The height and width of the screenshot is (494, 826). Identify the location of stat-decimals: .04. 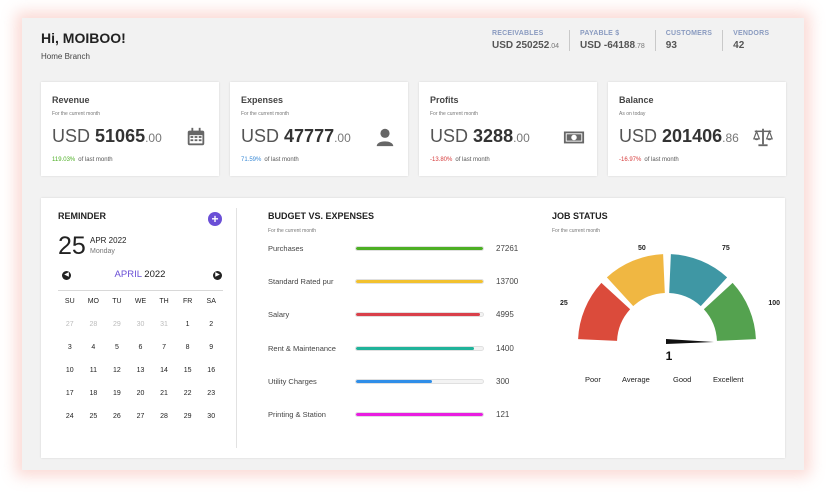
(554, 46).